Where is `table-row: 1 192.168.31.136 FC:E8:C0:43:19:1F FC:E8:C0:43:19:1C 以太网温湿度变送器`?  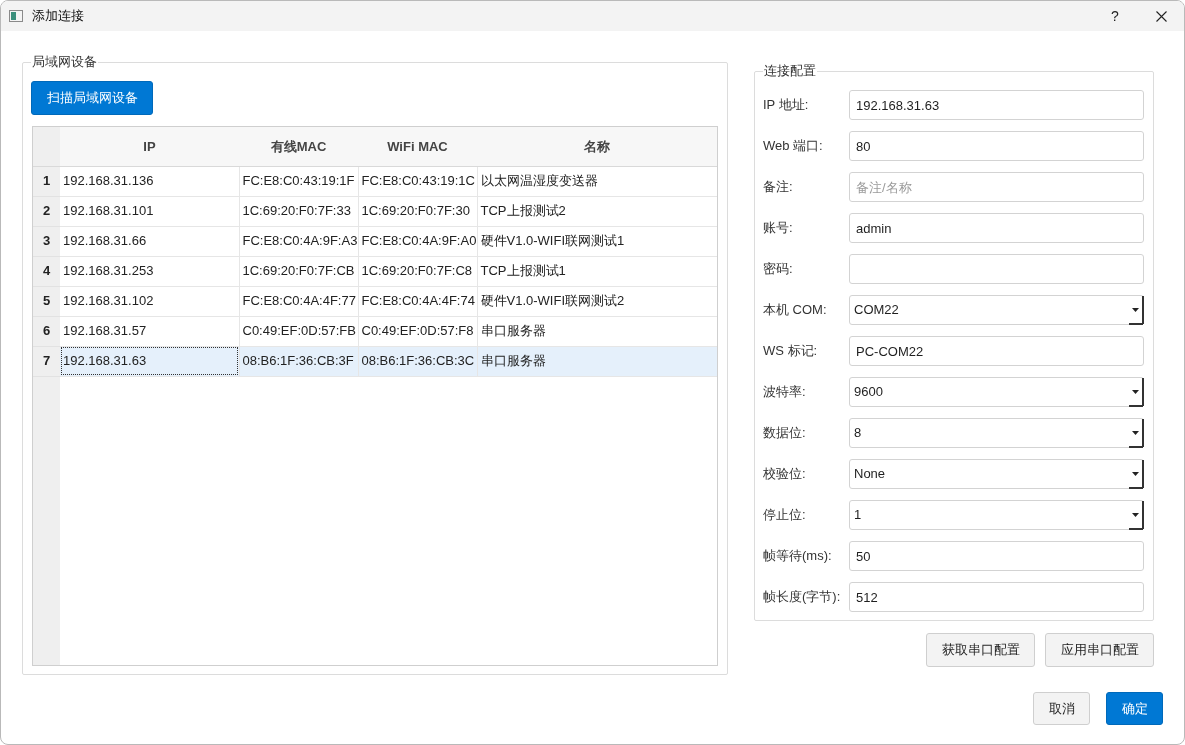 table-row: 1 192.168.31.136 FC:E8:C0:43:19:1F FC:E8:C0:43:19:1C 以太网温湿度变送器 is located at coordinates (375, 181).